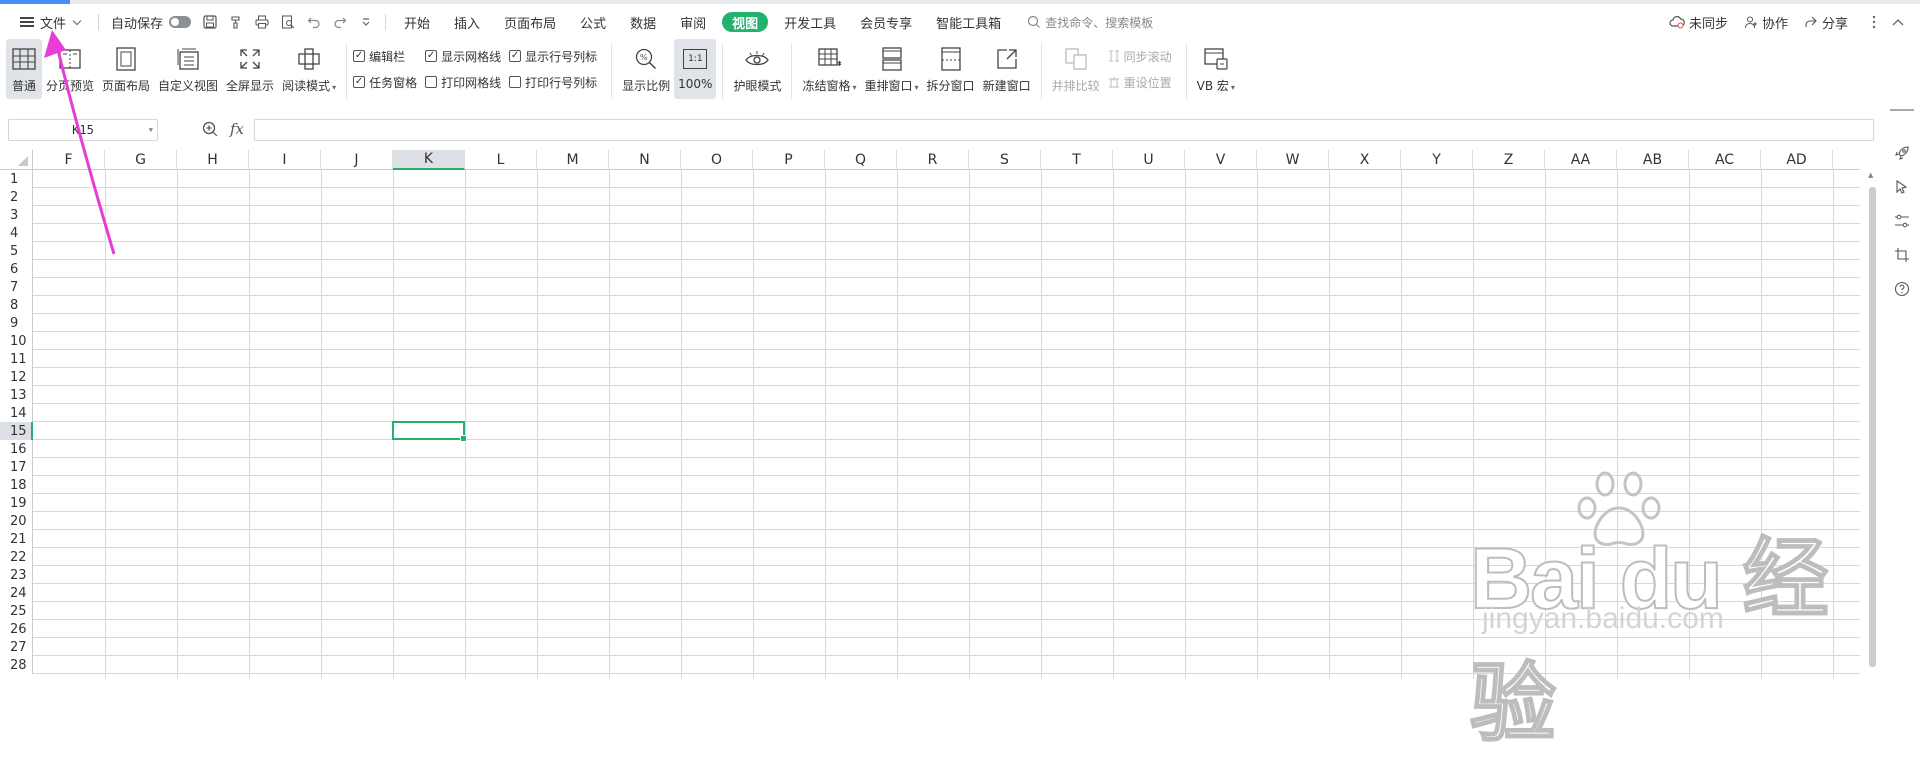  I want to click on column-header-r: R, so click(933, 160).